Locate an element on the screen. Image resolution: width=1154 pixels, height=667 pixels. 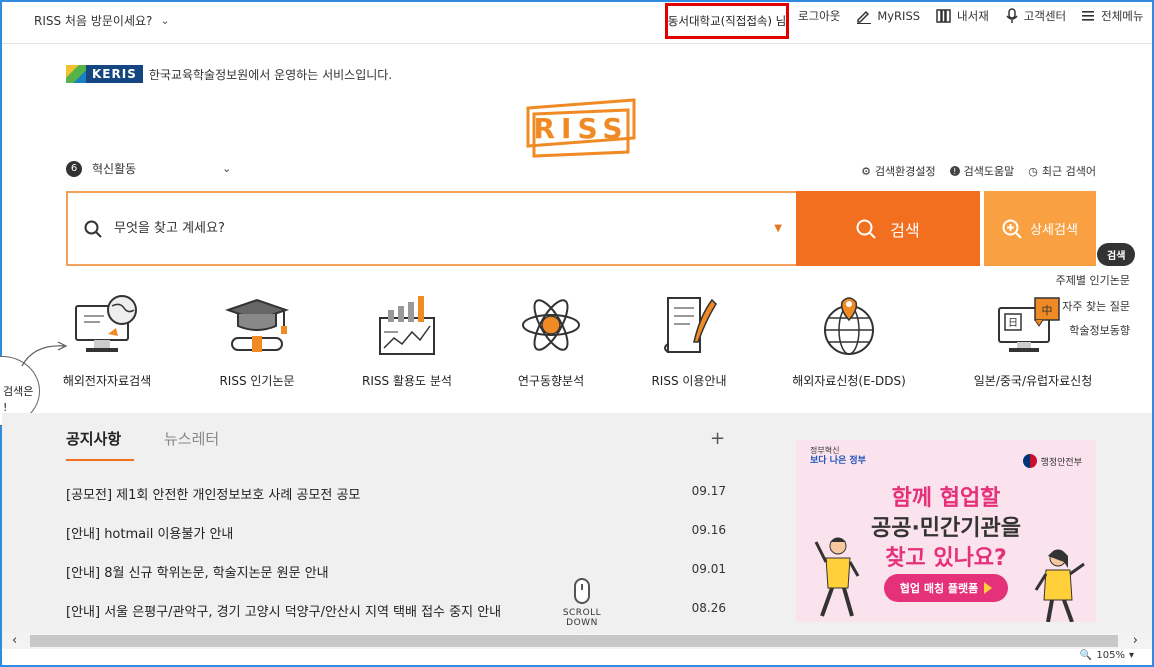
search-help-label: 검색도움말 is located at coordinates (989, 171).